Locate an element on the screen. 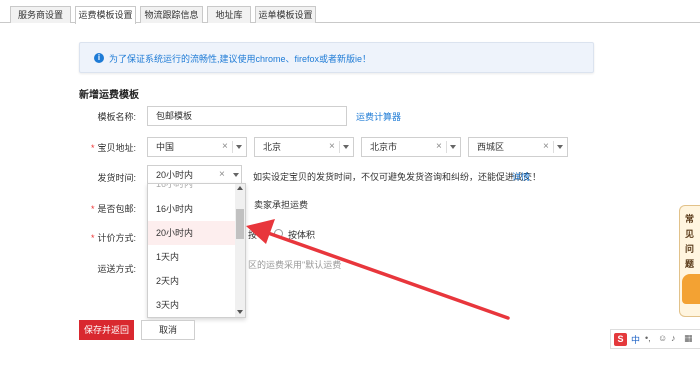 This screenshot has width=700, height=388. ime-toolbar: S 中 •, ☺ ♪ ▦ is located at coordinates (655, 339).